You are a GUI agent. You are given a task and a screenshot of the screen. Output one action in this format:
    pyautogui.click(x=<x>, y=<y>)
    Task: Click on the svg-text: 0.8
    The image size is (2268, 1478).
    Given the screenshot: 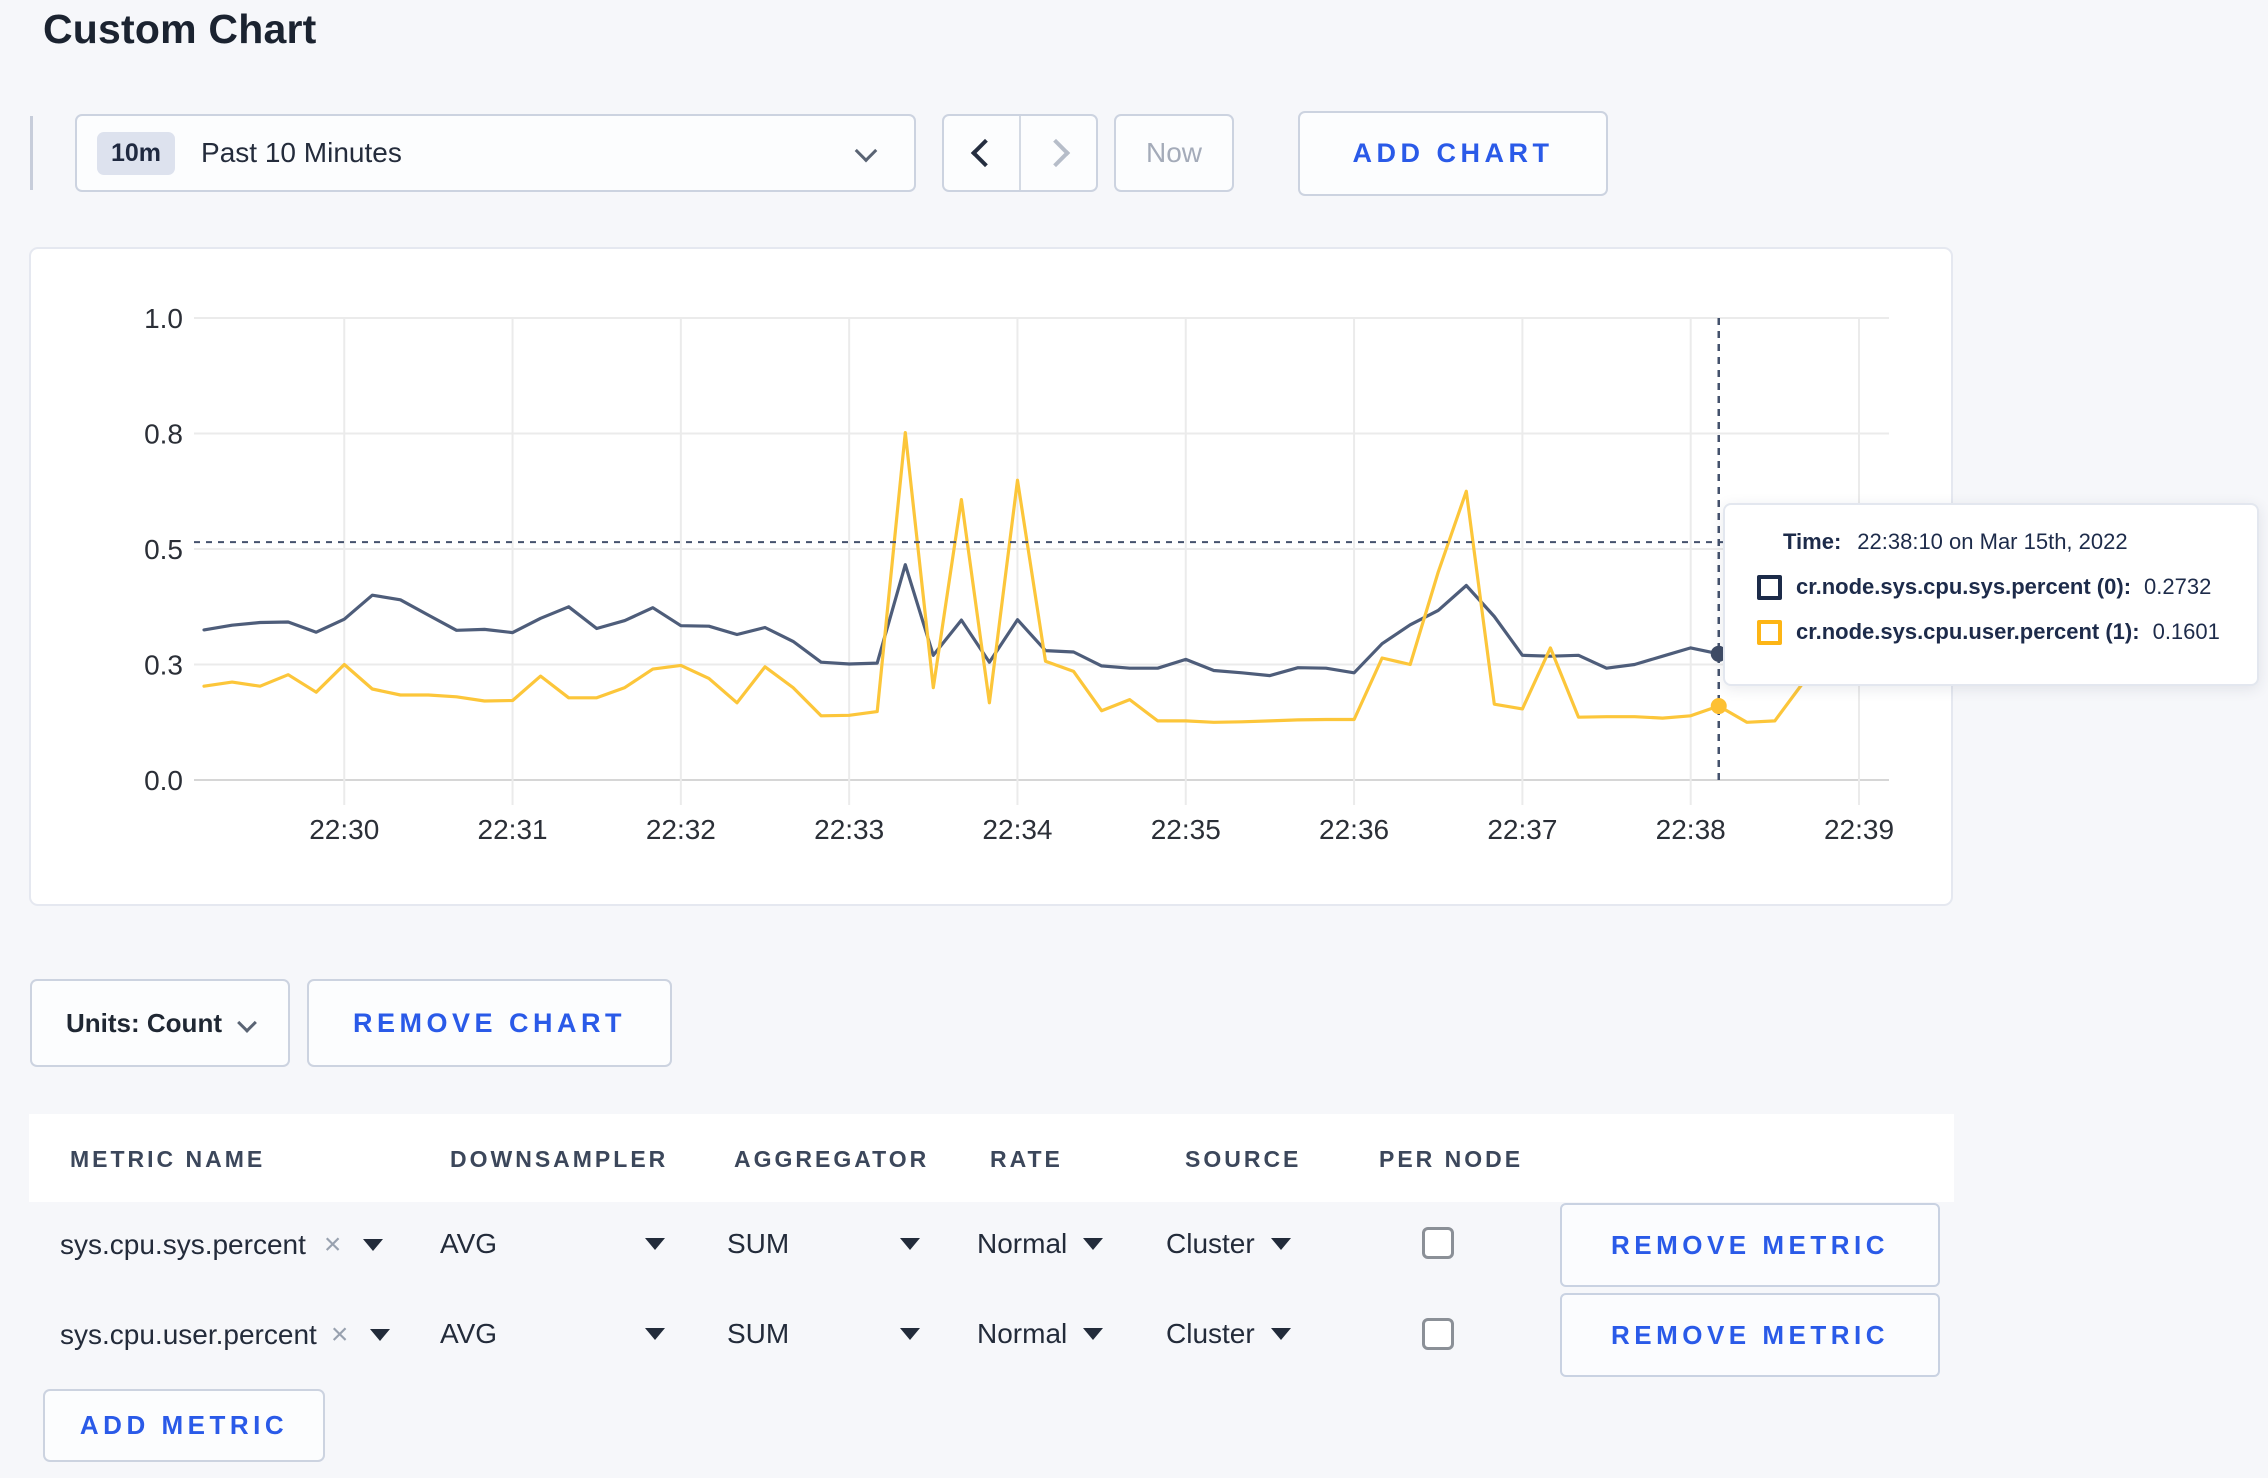 What is the action you would take?
    pyautogui.click(x=163, y=434)
    